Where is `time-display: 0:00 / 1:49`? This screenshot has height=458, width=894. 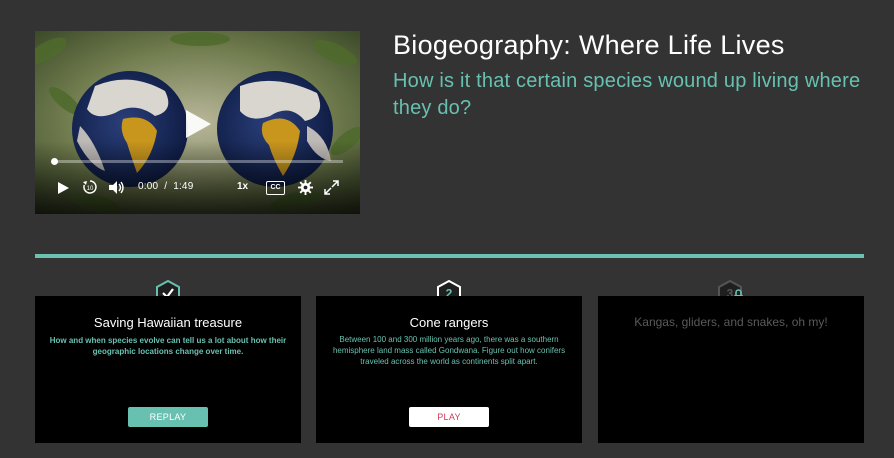 time-display: 0:00 / 1:49 is located at coordinates (165, 186).